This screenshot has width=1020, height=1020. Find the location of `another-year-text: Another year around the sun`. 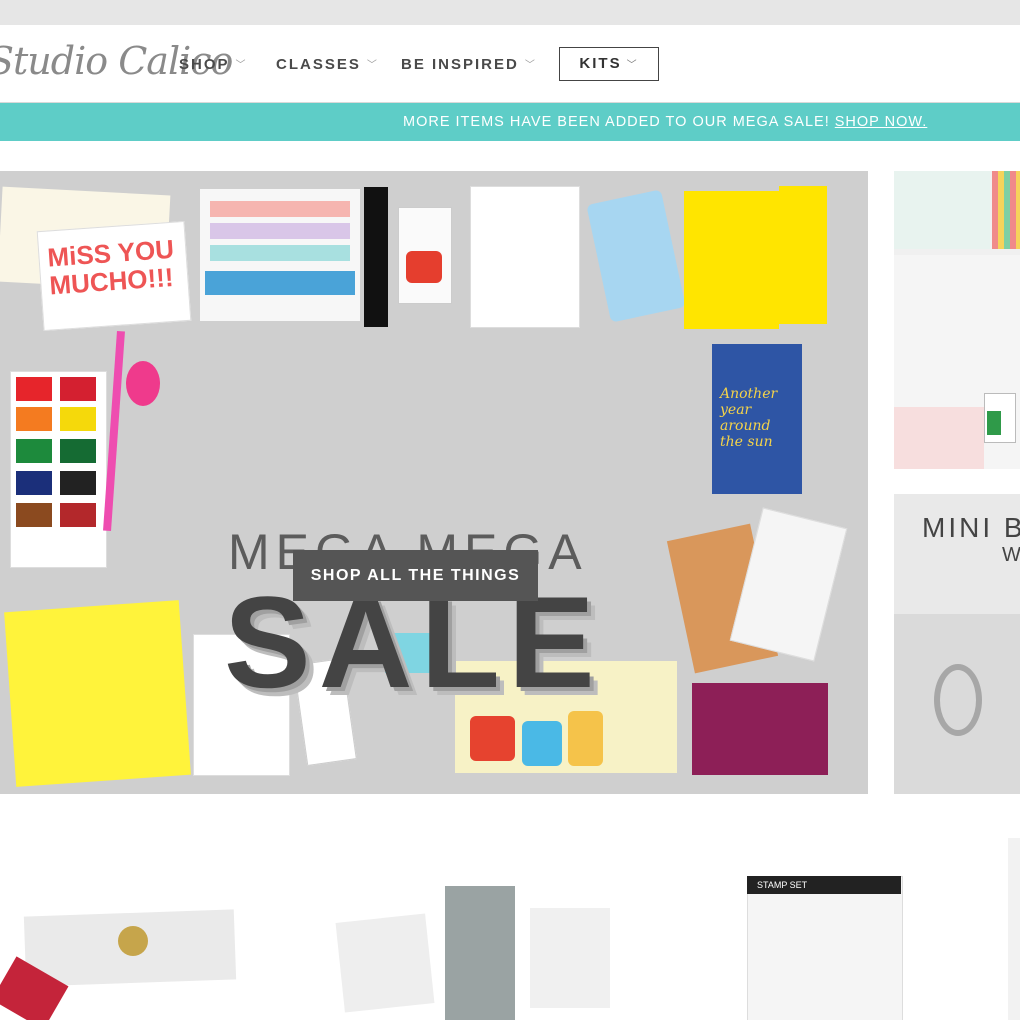

another-year-text: Another year around the sun is located at coordinates (749, 418).